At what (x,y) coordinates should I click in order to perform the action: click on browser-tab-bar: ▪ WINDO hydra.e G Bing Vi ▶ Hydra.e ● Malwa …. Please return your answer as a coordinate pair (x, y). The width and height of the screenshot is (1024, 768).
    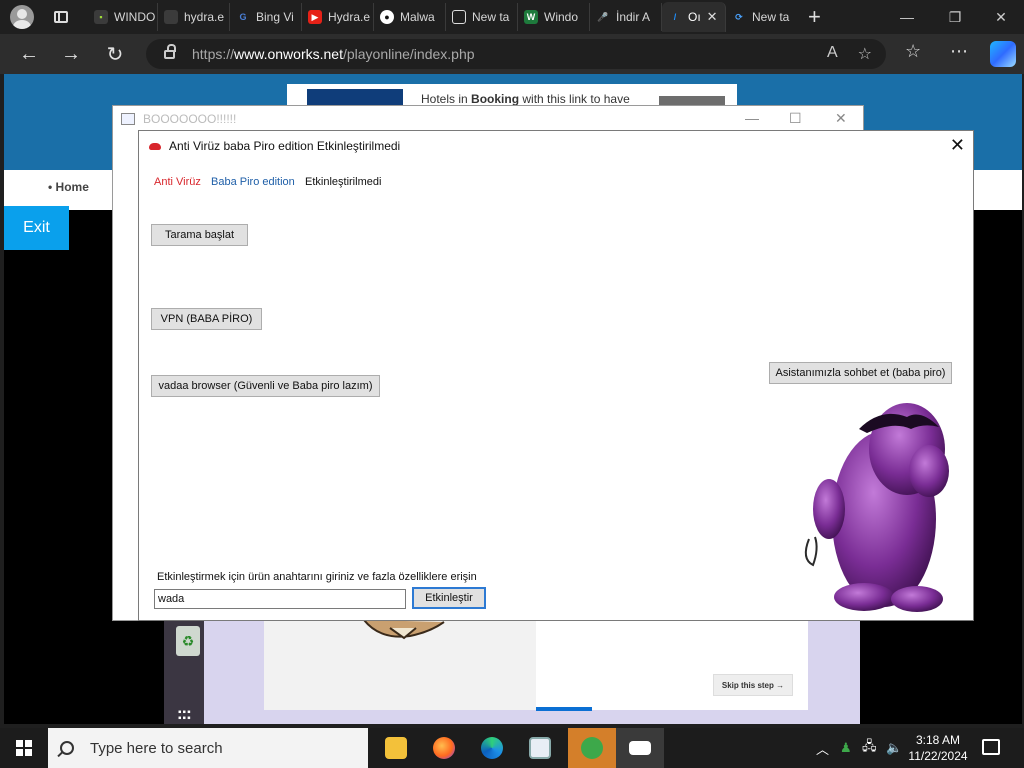
    Looking at the image, I should click on (512, 17).